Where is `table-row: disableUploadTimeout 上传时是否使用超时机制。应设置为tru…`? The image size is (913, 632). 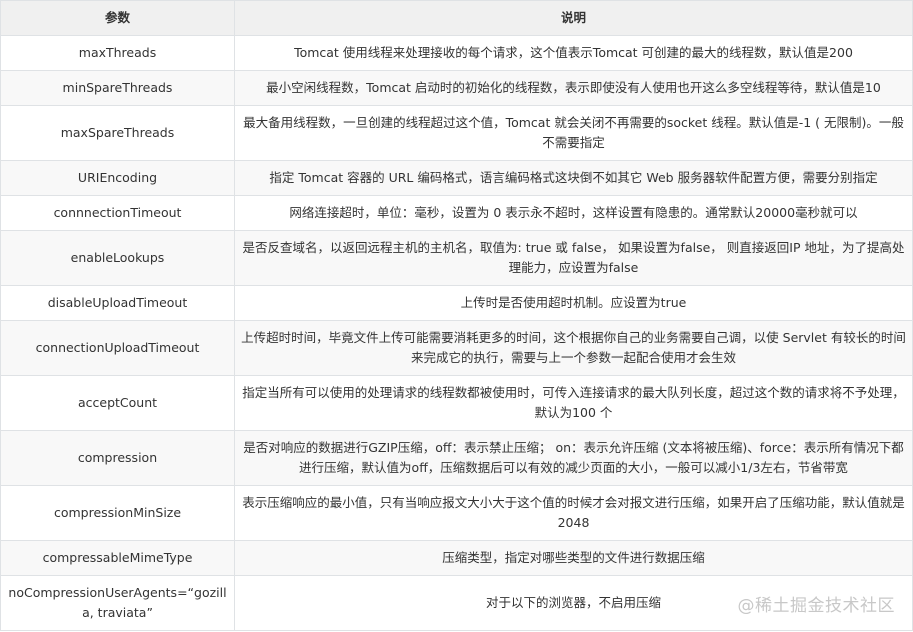
table-row: disableUploadTimeout 上传时是否使用超时机制。应设置为tru… is located at coordinates (456, 303).